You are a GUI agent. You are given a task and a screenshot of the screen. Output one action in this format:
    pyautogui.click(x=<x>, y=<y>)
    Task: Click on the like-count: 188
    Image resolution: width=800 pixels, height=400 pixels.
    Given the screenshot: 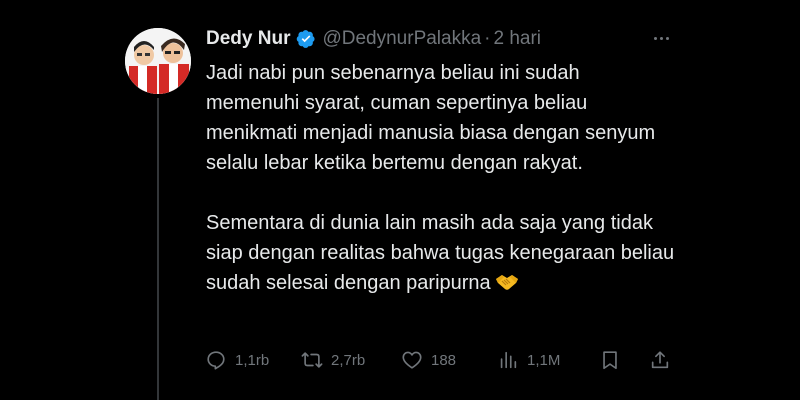 What is the action you would take?
    pyautogui.click(x=444, y=360)
    